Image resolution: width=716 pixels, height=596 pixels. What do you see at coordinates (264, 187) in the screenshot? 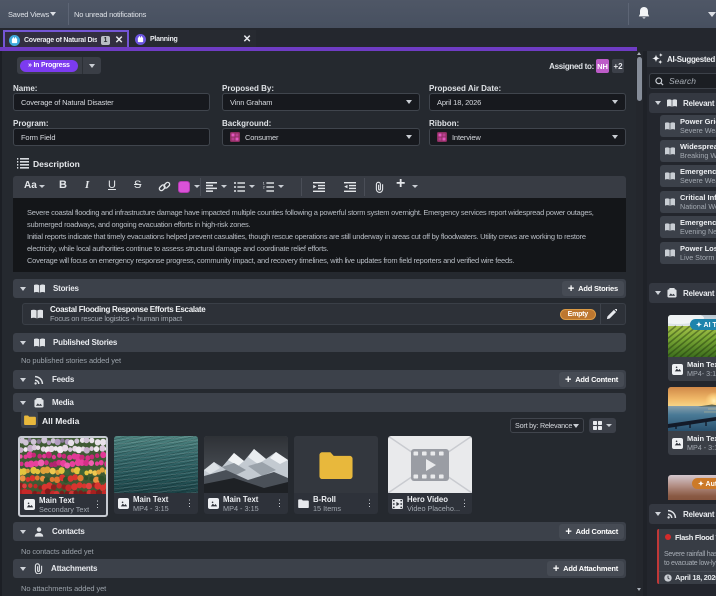
I see `svg-text: 2` at bounding box center [264, 187].